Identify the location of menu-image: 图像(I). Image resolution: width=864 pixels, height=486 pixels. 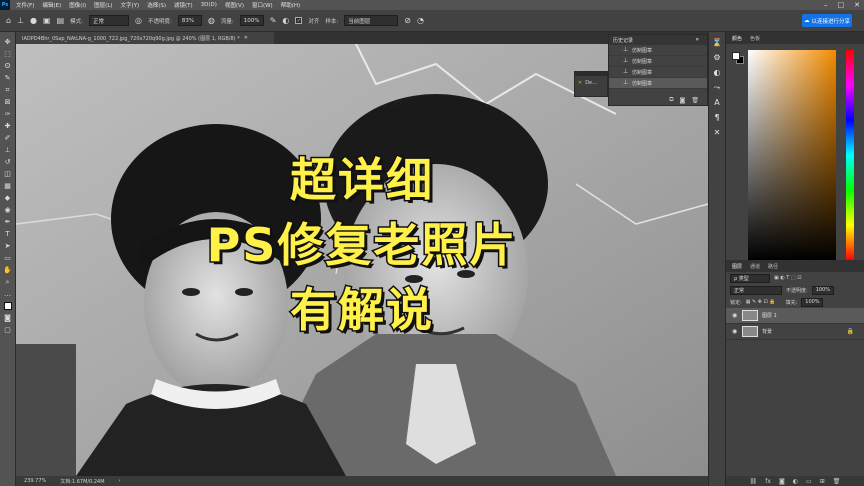
(77, 5).